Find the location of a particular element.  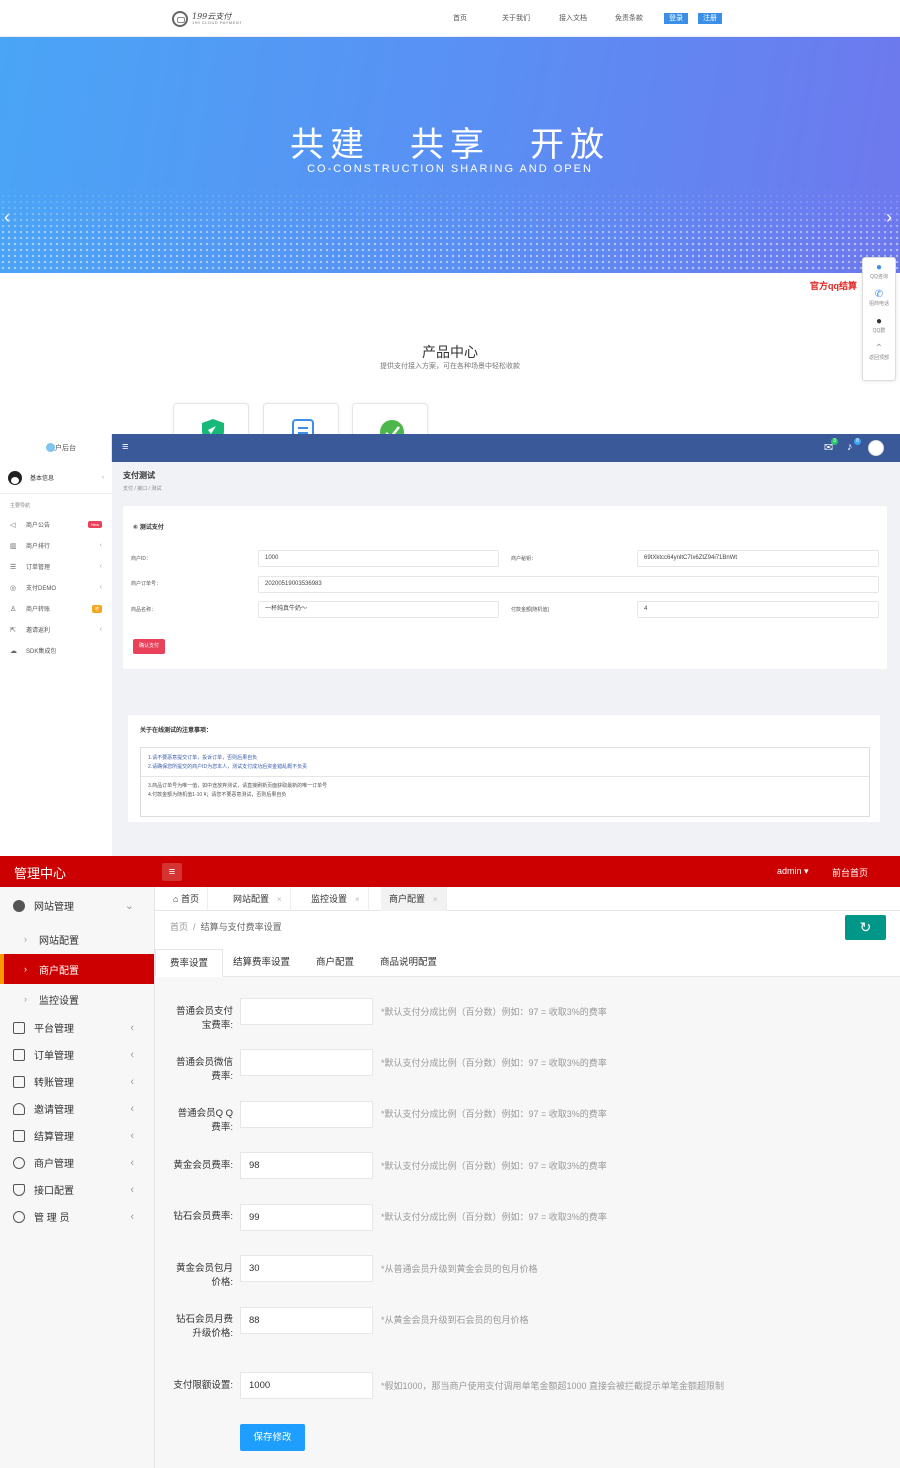

user-avatar is located at coordinates (876, 448).